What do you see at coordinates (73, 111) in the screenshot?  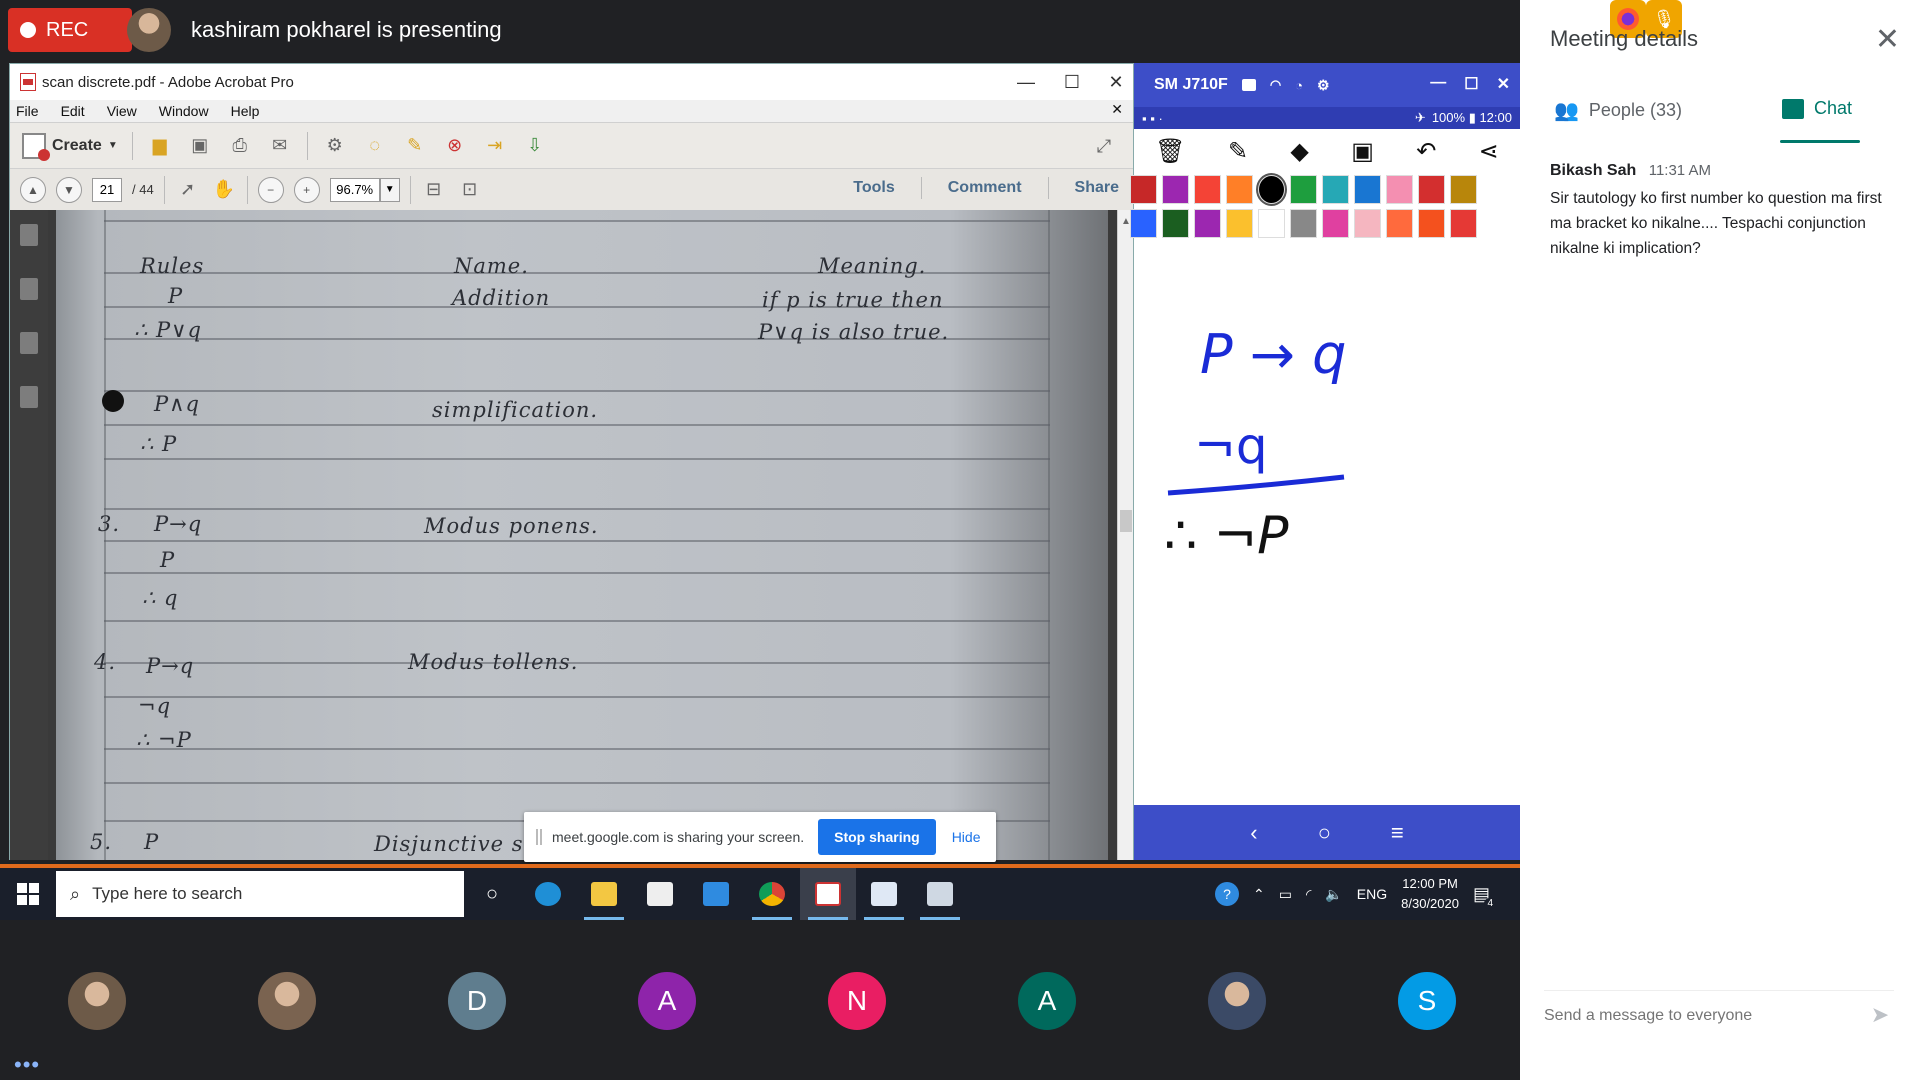 I see `menu-edit: Edit` at bounding box center [73, 111].